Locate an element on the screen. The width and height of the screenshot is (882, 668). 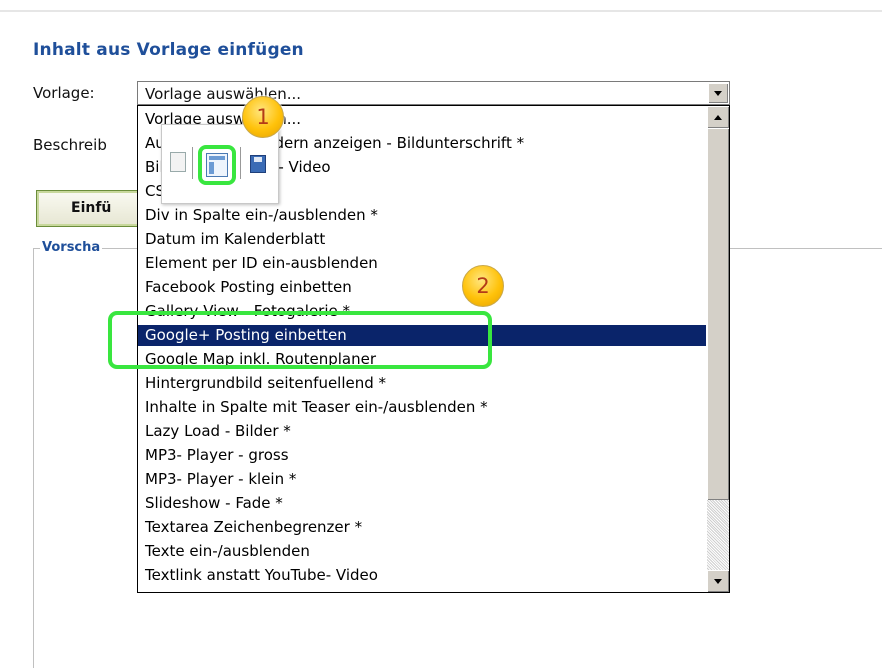
page-title: Inhalt aus Vorlage einfügen is located at coordinates (168, 50).